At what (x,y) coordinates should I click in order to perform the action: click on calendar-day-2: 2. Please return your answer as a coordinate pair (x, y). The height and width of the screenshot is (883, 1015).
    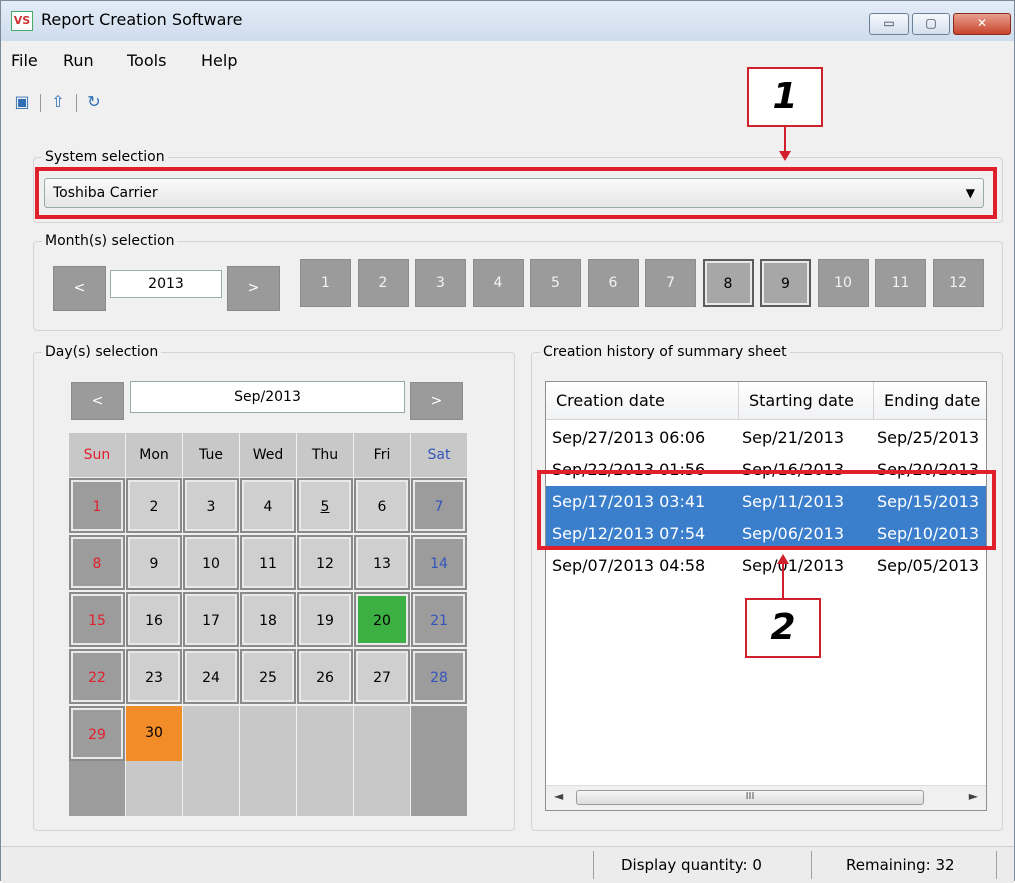
    Looking at the image, I should click on (154, 505).